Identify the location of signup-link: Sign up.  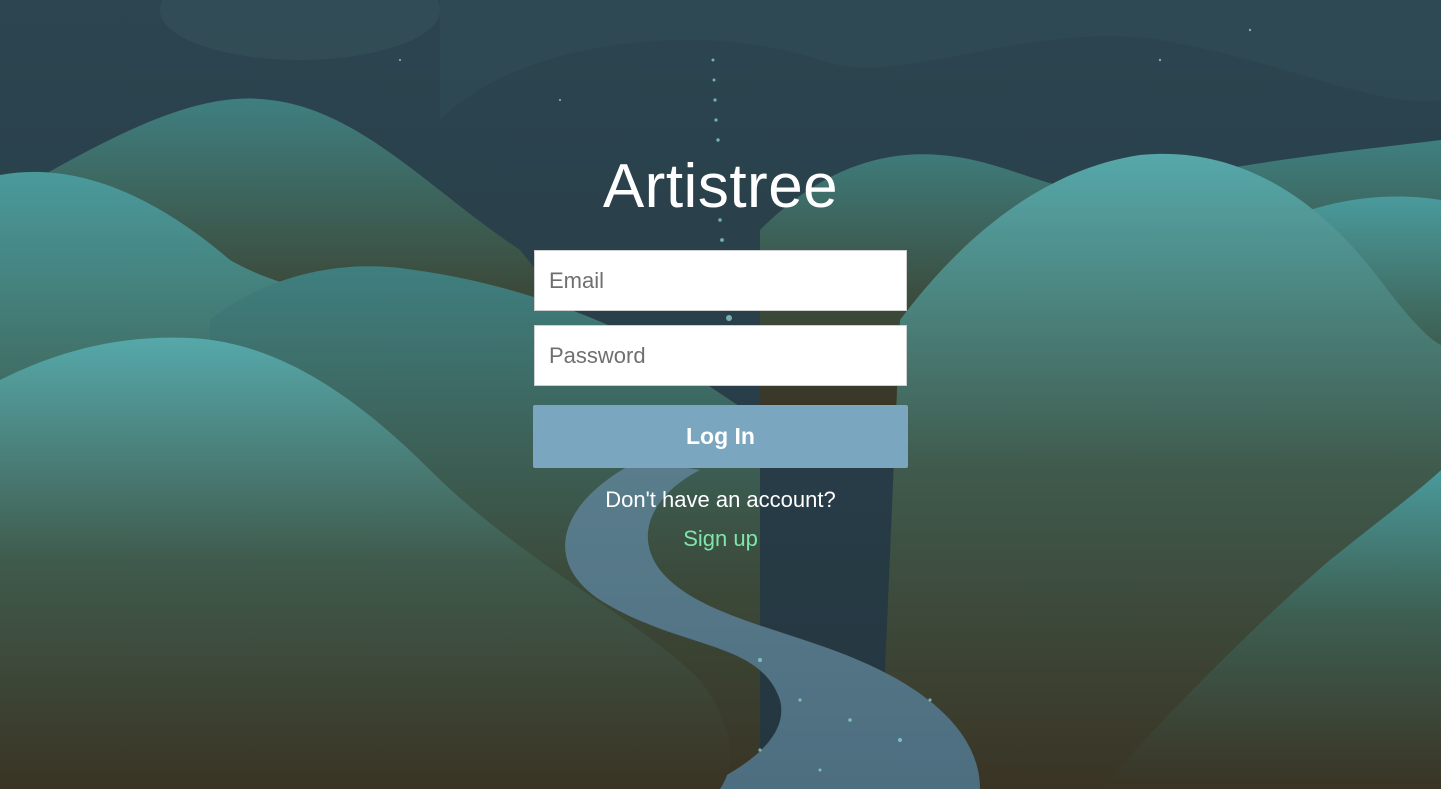
(720, 538).